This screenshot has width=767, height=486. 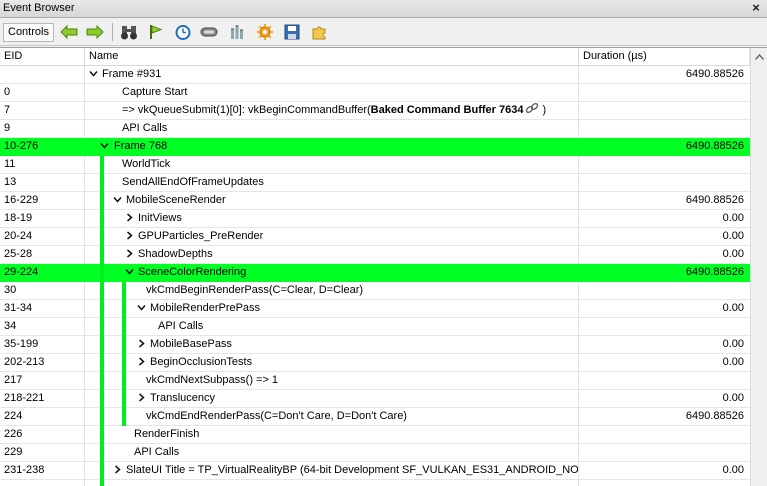 I want to click on event-name-text: InitViews, so click(x=160, y=218).